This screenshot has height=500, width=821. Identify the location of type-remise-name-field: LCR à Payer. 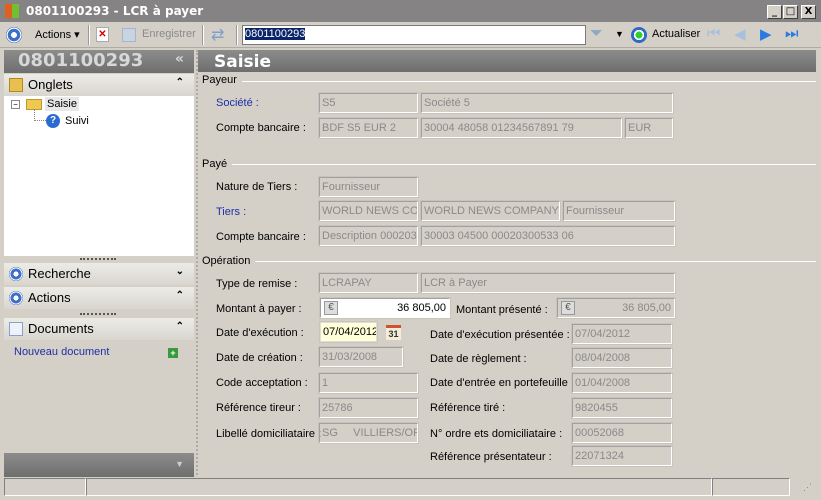
(548, 283).